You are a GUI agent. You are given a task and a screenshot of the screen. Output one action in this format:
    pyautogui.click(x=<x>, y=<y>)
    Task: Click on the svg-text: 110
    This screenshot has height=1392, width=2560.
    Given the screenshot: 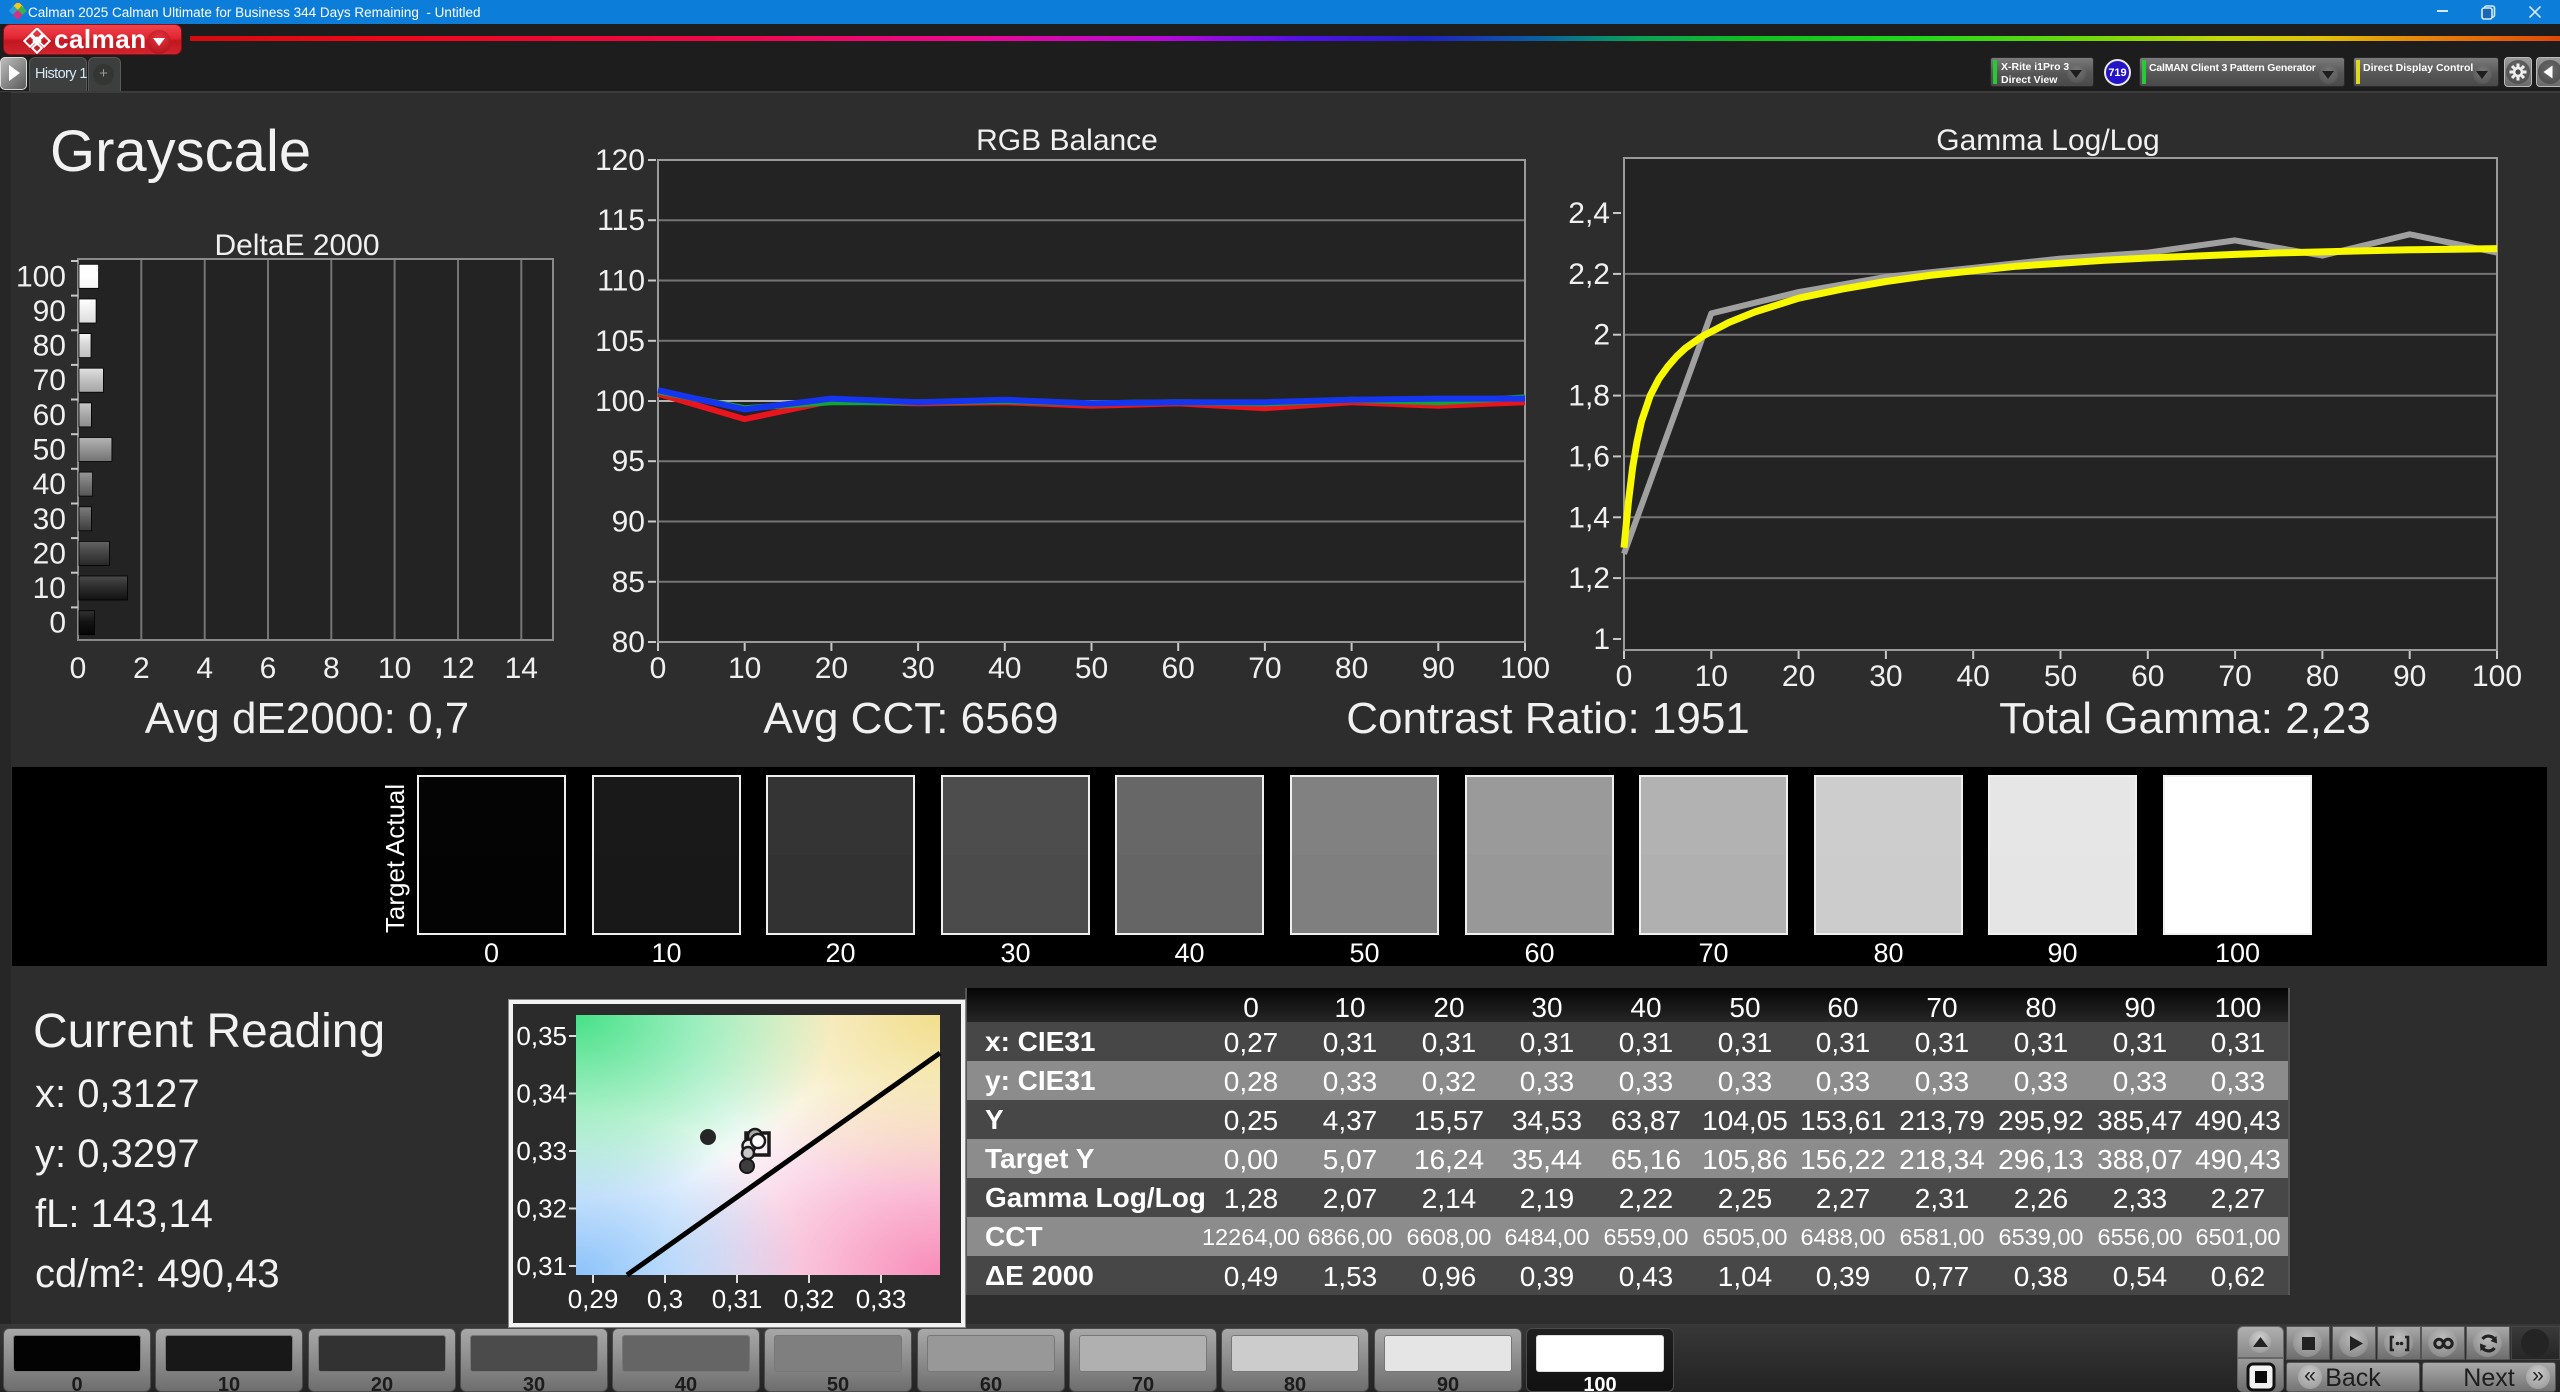 What is the action you would take?
    pyautogui.click(x=621, y=281)
    